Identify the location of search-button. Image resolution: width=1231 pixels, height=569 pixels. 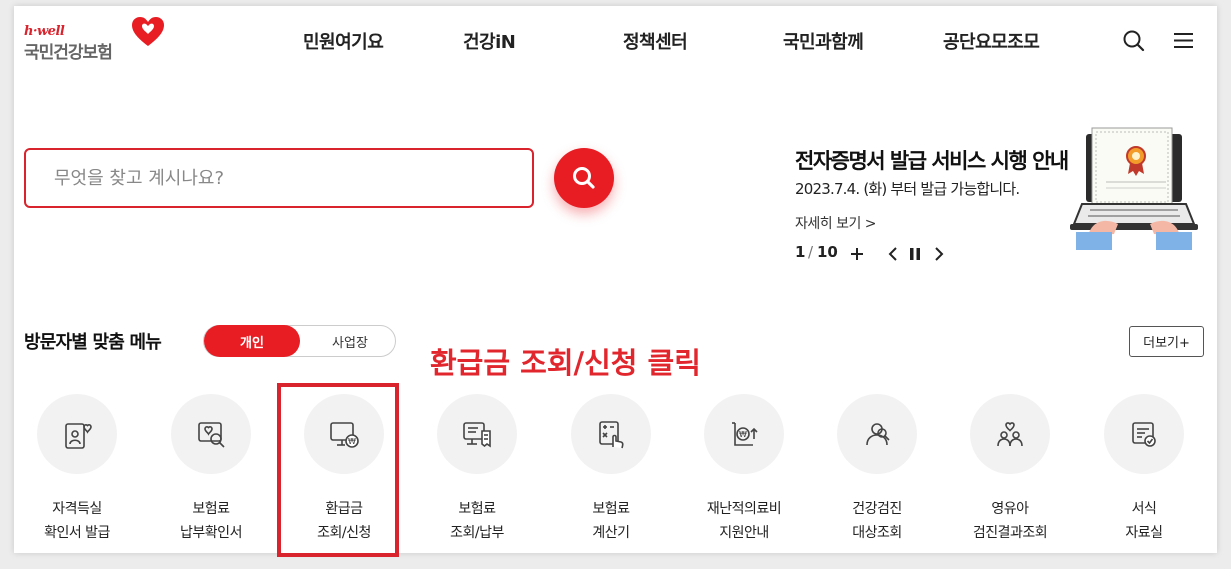
(584, 178).